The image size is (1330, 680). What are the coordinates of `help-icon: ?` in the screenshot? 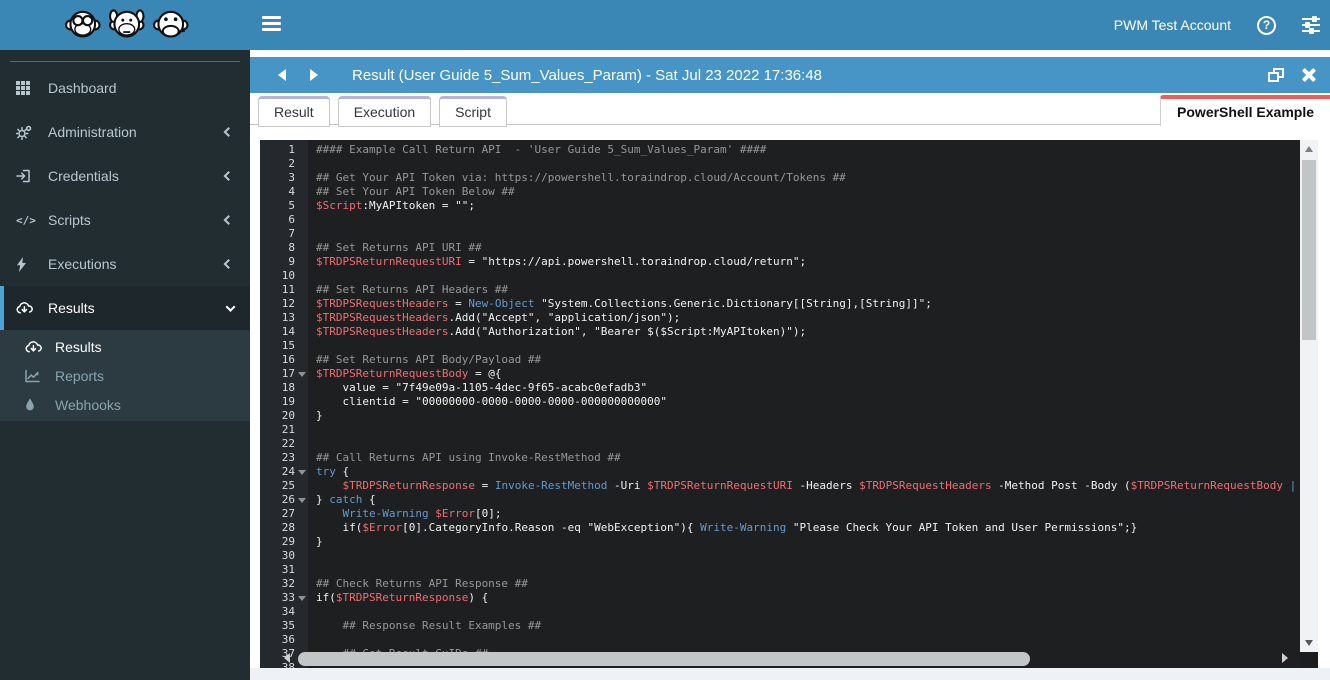 It's located at (1266, 25).